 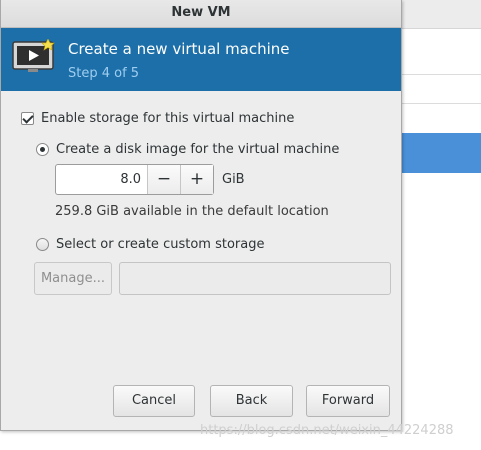 What do you see at coordinates (197, 179) in the screenshot?
I see `increment-button: +` at bounding box center [197, 179].